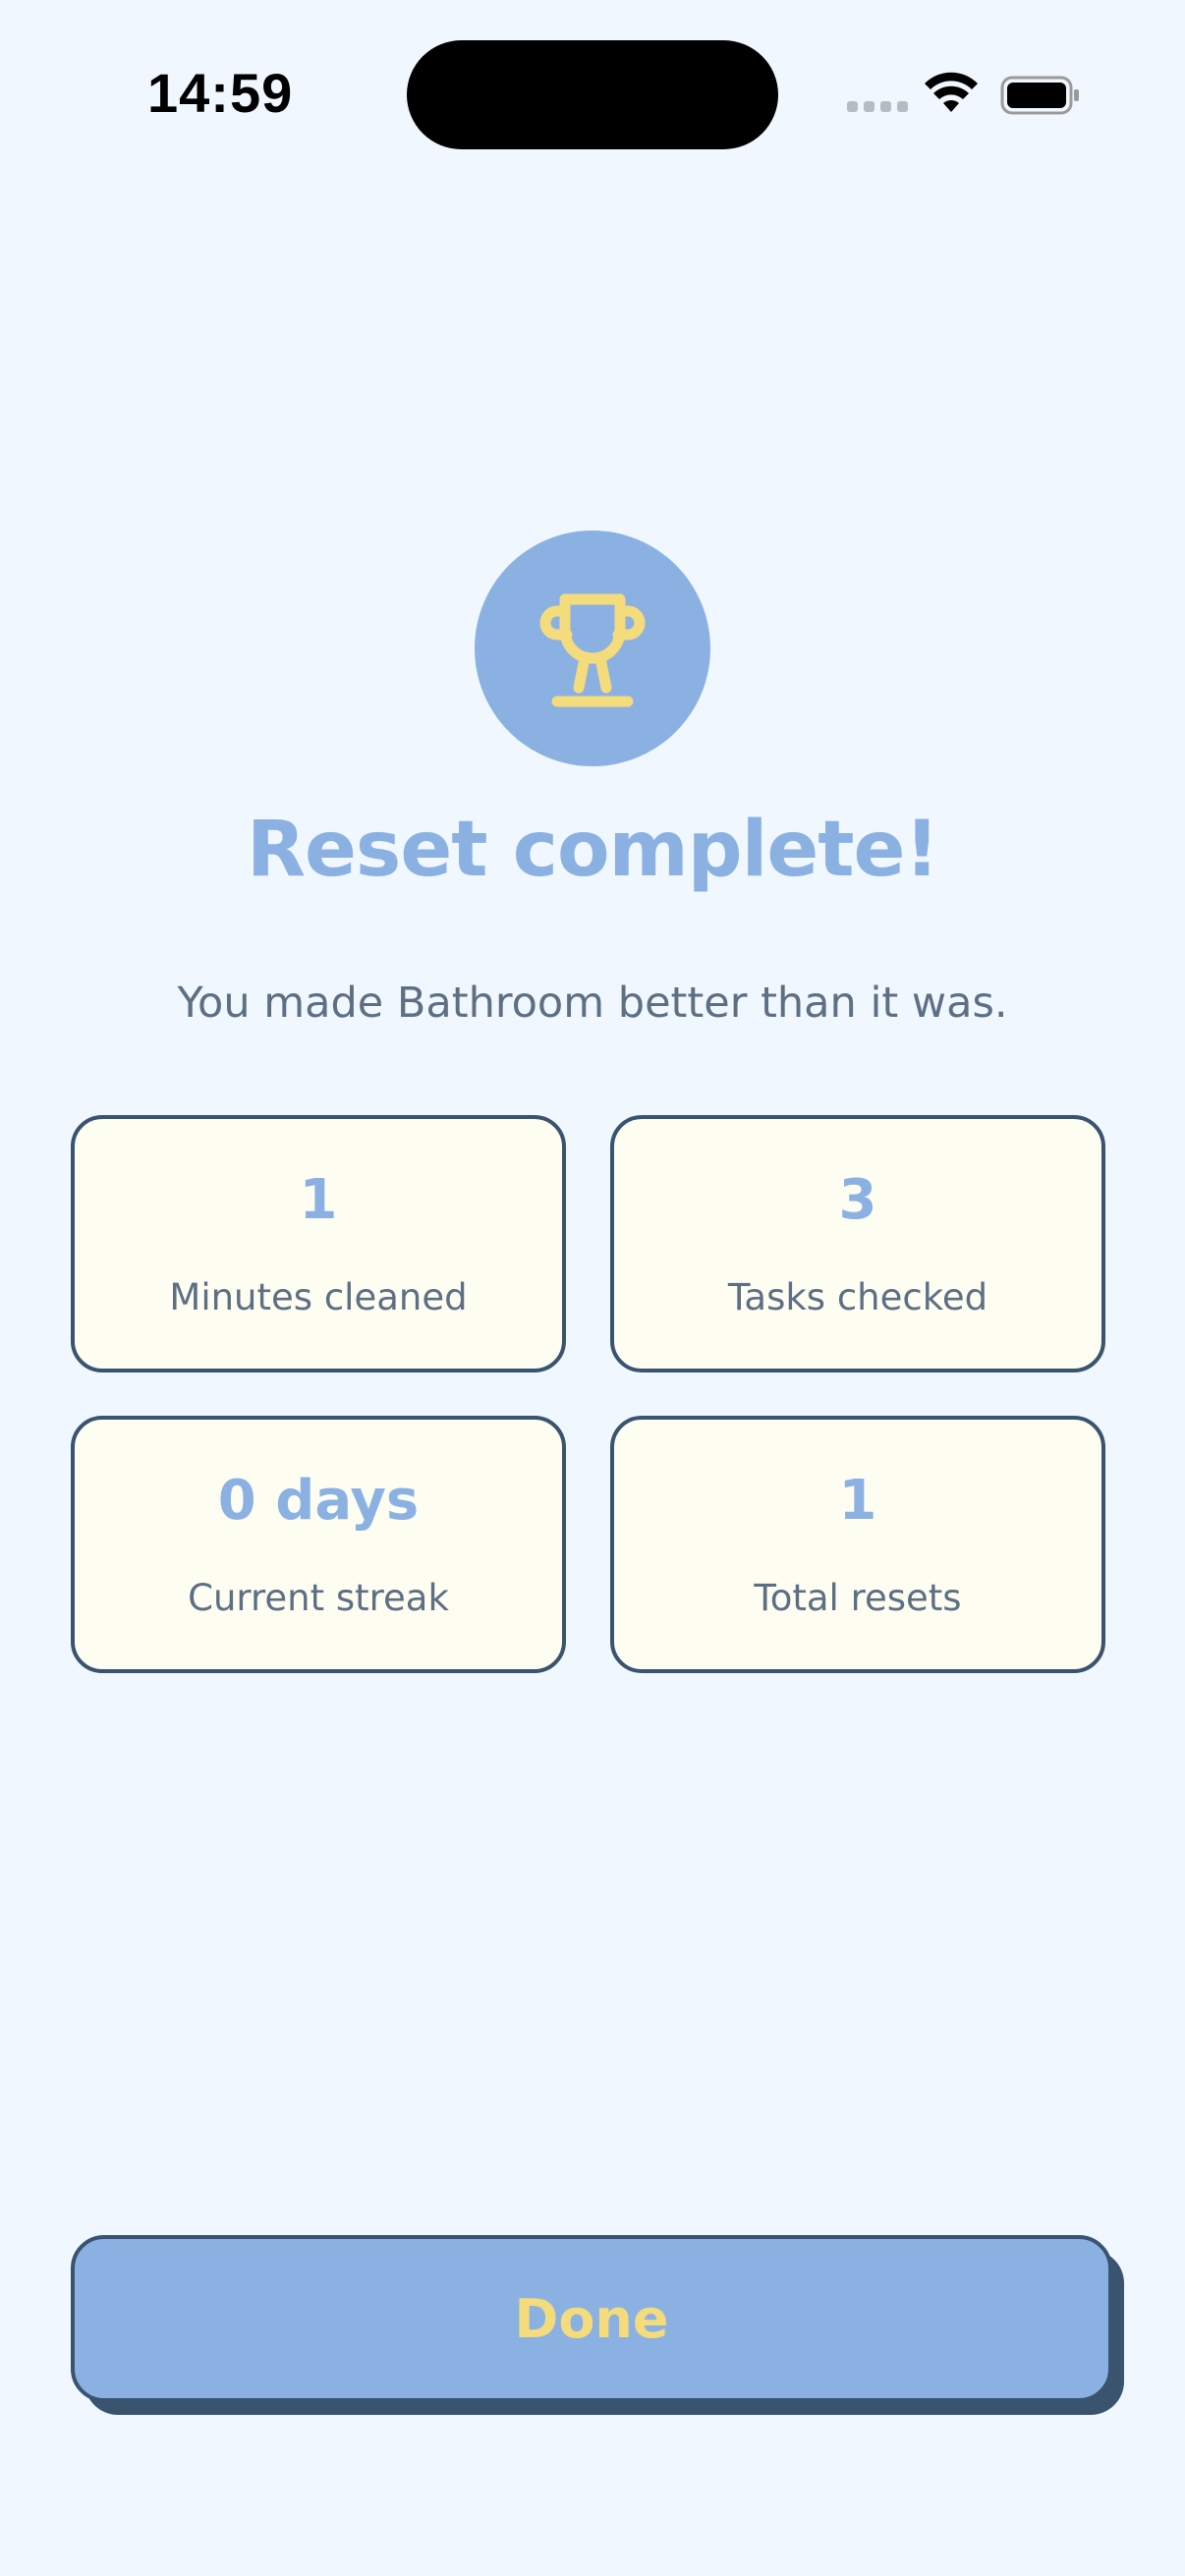 This screenshot has width=1185, height=2576. What do you see at coordinates (858, 1200) in the screenshot?
I see `stat-value: 3` at bounding box center [858, 1200].